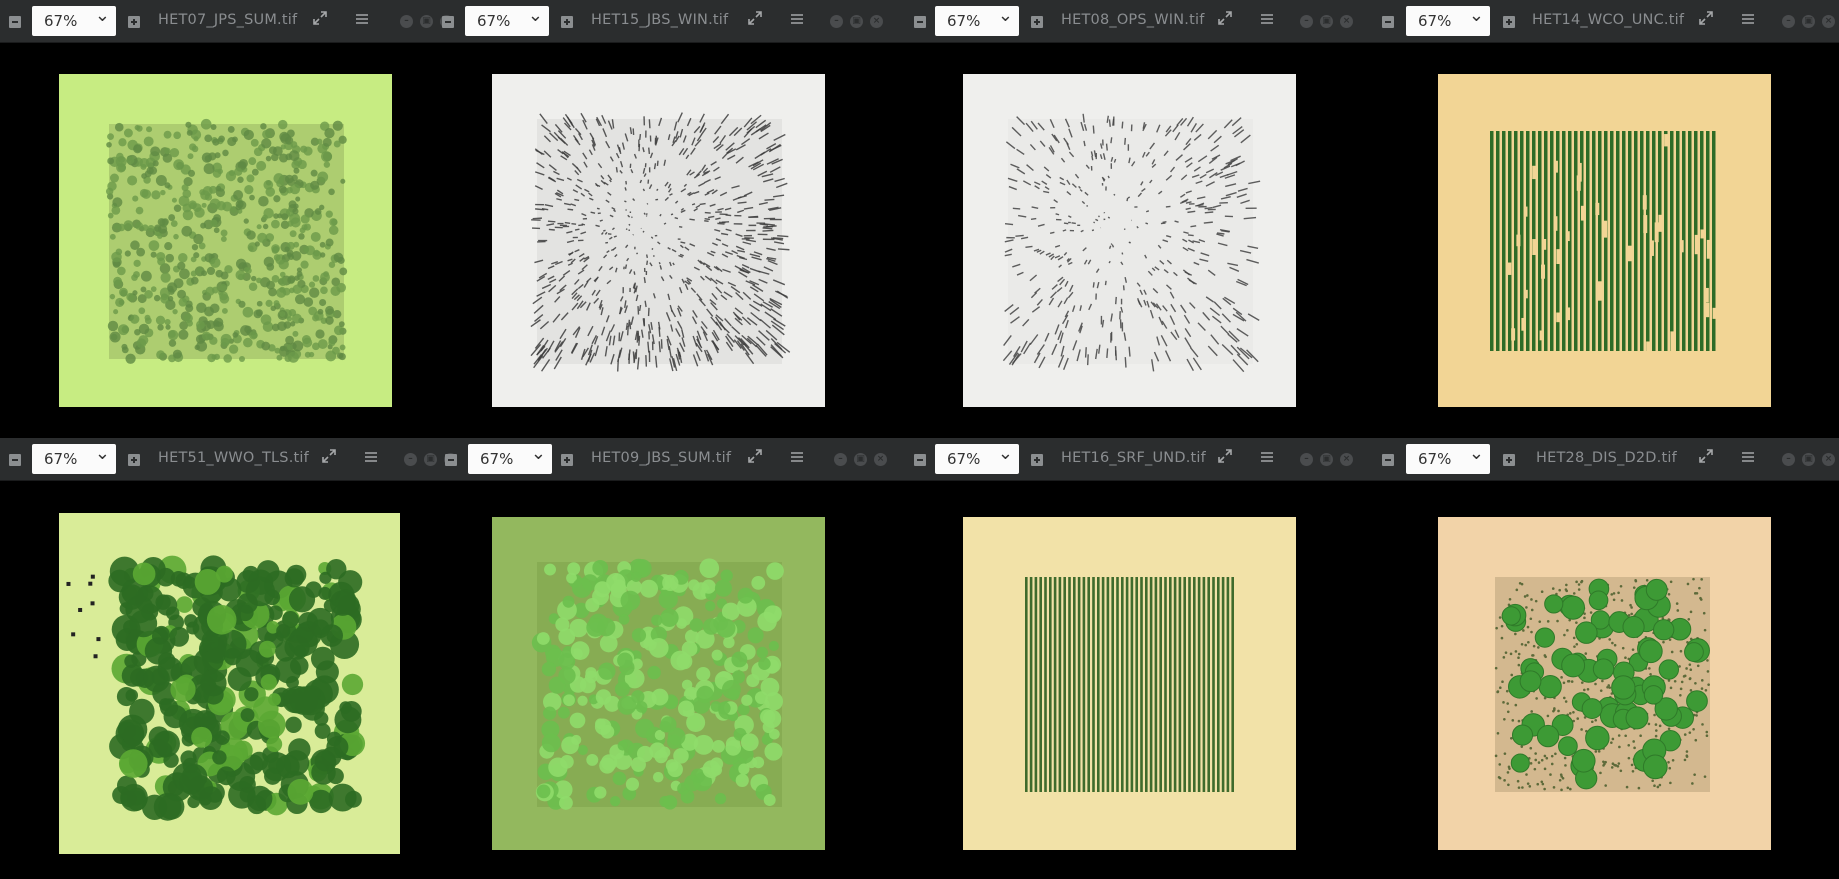  What do you see at coordinates (229, 683) in the screenshot?
I see `vegetation-render-image` at bounding box center [229, 683].